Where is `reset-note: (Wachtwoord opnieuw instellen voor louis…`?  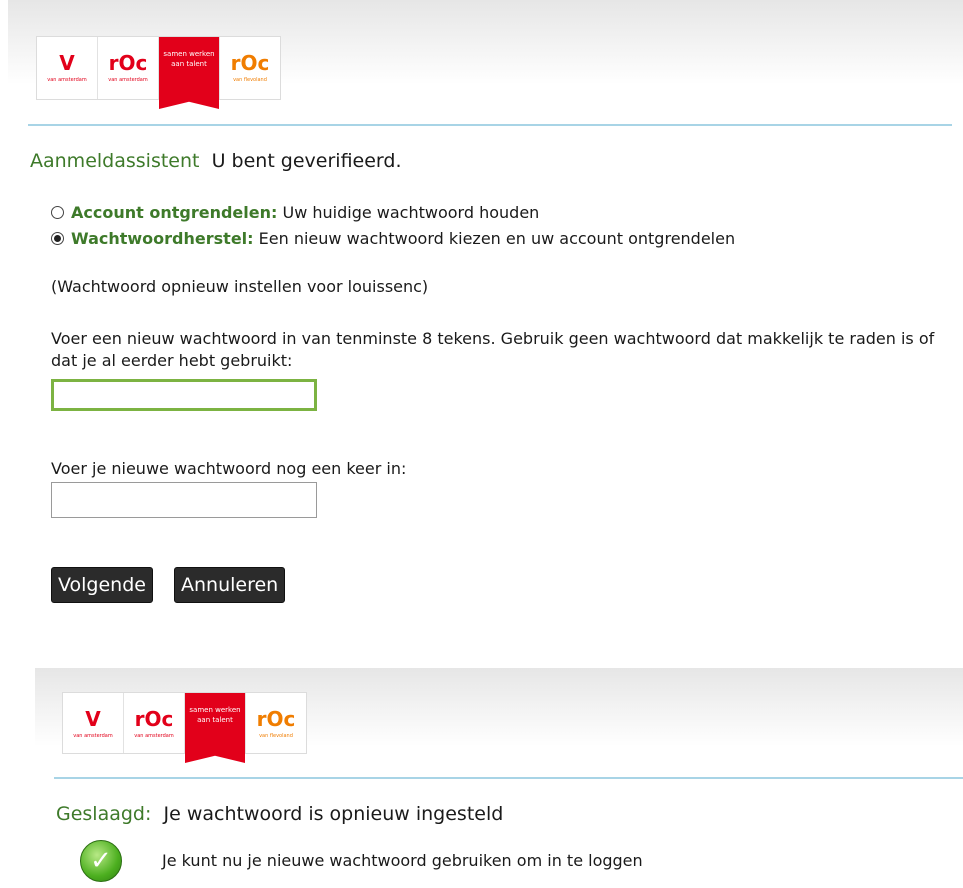
reset-note: (Wachtwoord opnieuw instellen voor louis… is located at coordinates (240, 286).